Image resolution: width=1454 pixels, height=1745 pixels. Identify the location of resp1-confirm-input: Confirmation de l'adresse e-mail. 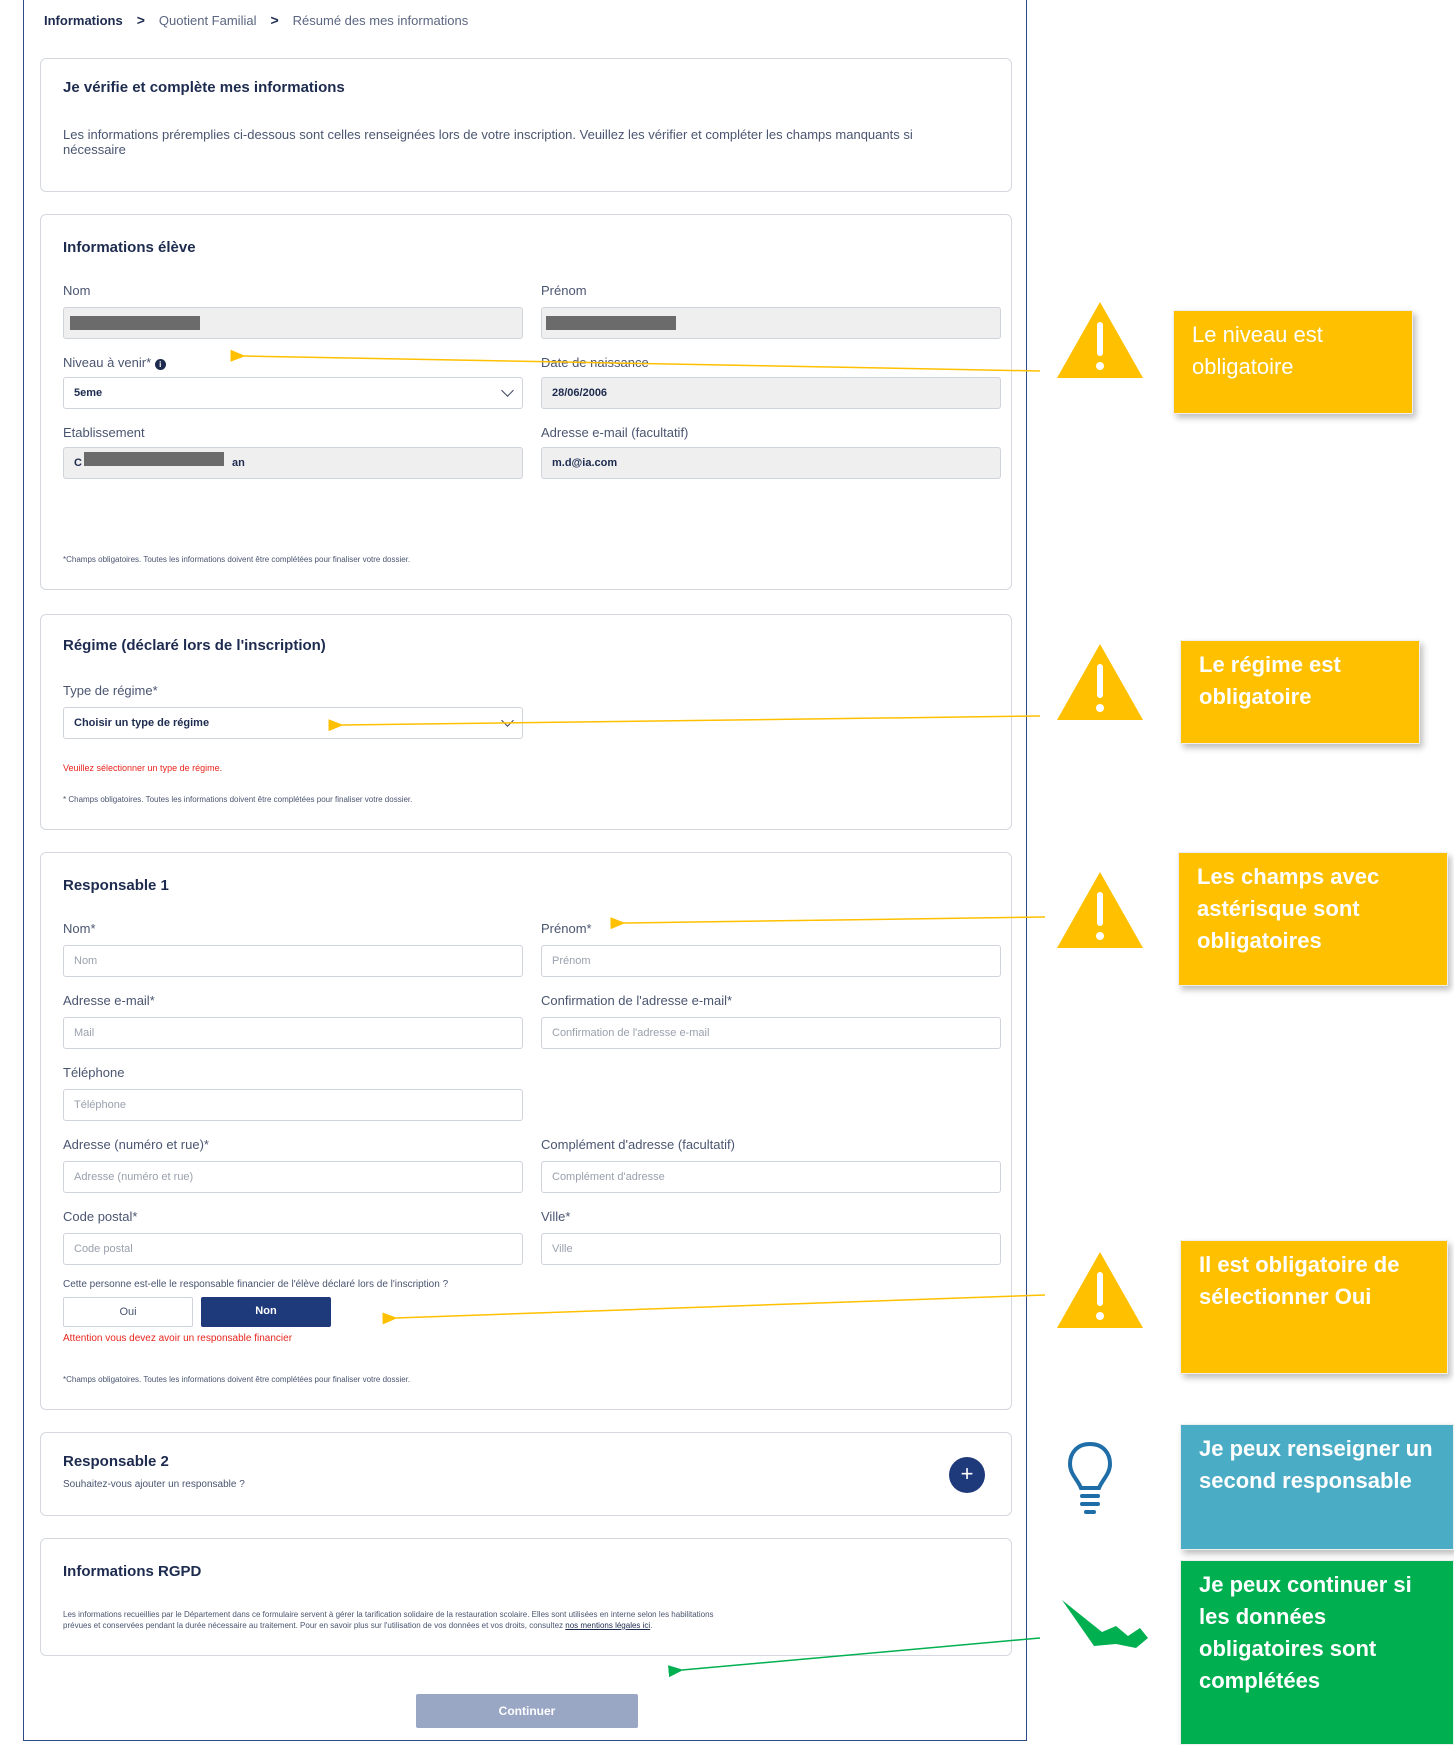
(771, 1033).